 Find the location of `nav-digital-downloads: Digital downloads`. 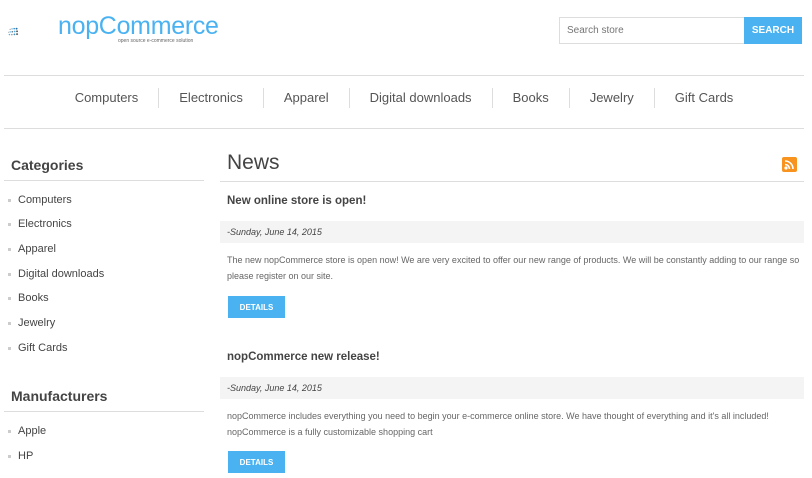

nav-digital-downloads: Digital downloads is located at coordinates (420, 98).